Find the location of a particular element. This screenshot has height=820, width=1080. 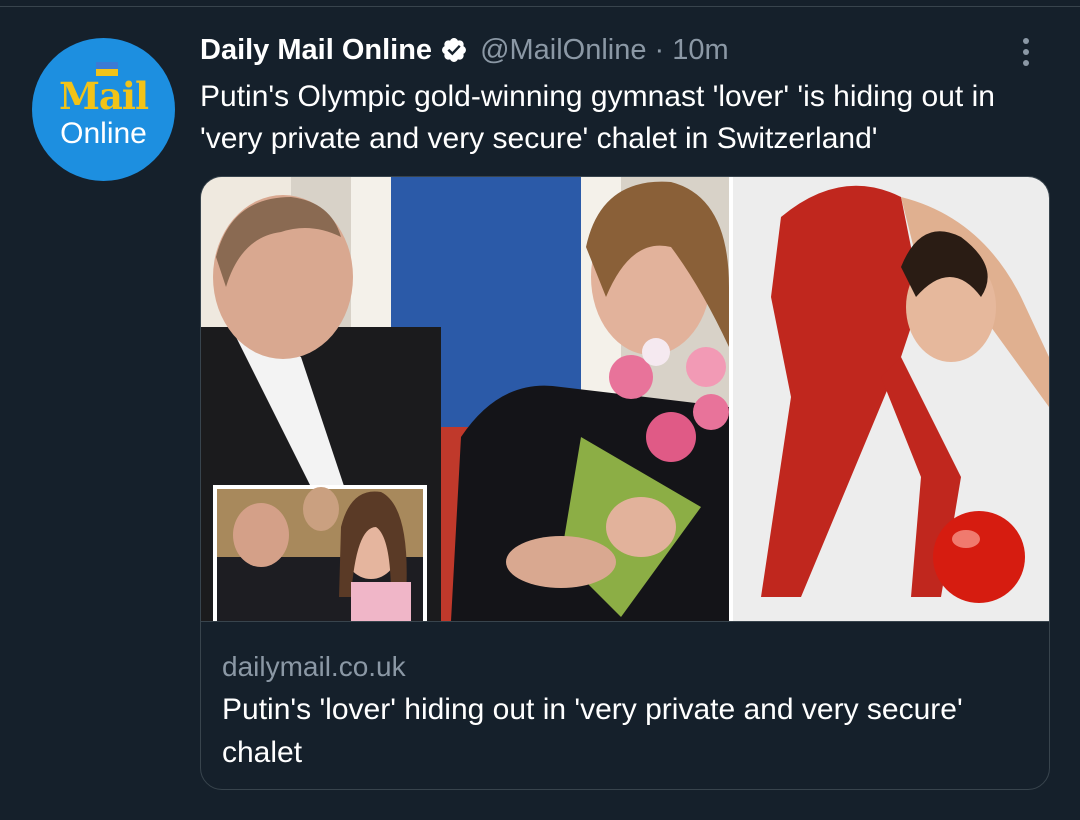

avatar: Mail Online is located at coordinates (103, 109).